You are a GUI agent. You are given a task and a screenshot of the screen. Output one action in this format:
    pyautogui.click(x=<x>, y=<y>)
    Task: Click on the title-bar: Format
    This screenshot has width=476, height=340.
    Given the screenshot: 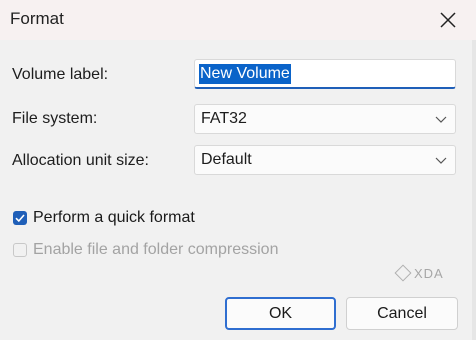 What is the action you would take?
    pyautogui.click(x=238, y=20)
    